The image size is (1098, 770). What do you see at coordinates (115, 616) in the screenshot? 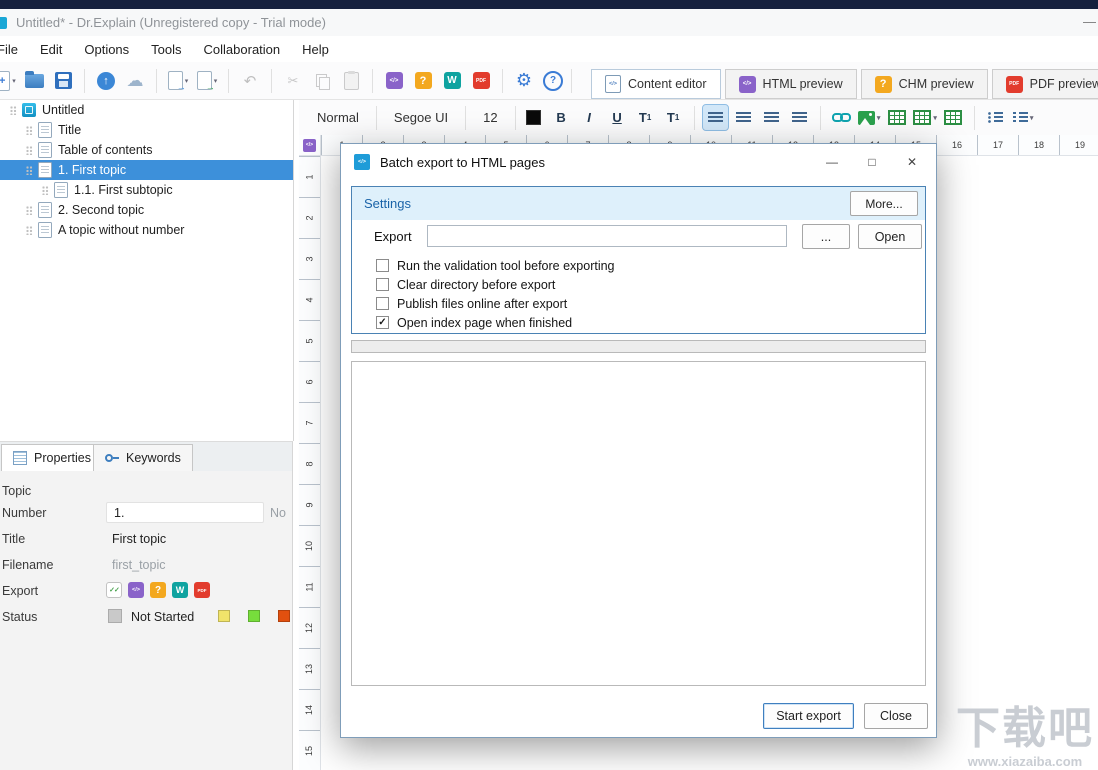
I see `status-current-swatch` at bounding box center [115, 616].